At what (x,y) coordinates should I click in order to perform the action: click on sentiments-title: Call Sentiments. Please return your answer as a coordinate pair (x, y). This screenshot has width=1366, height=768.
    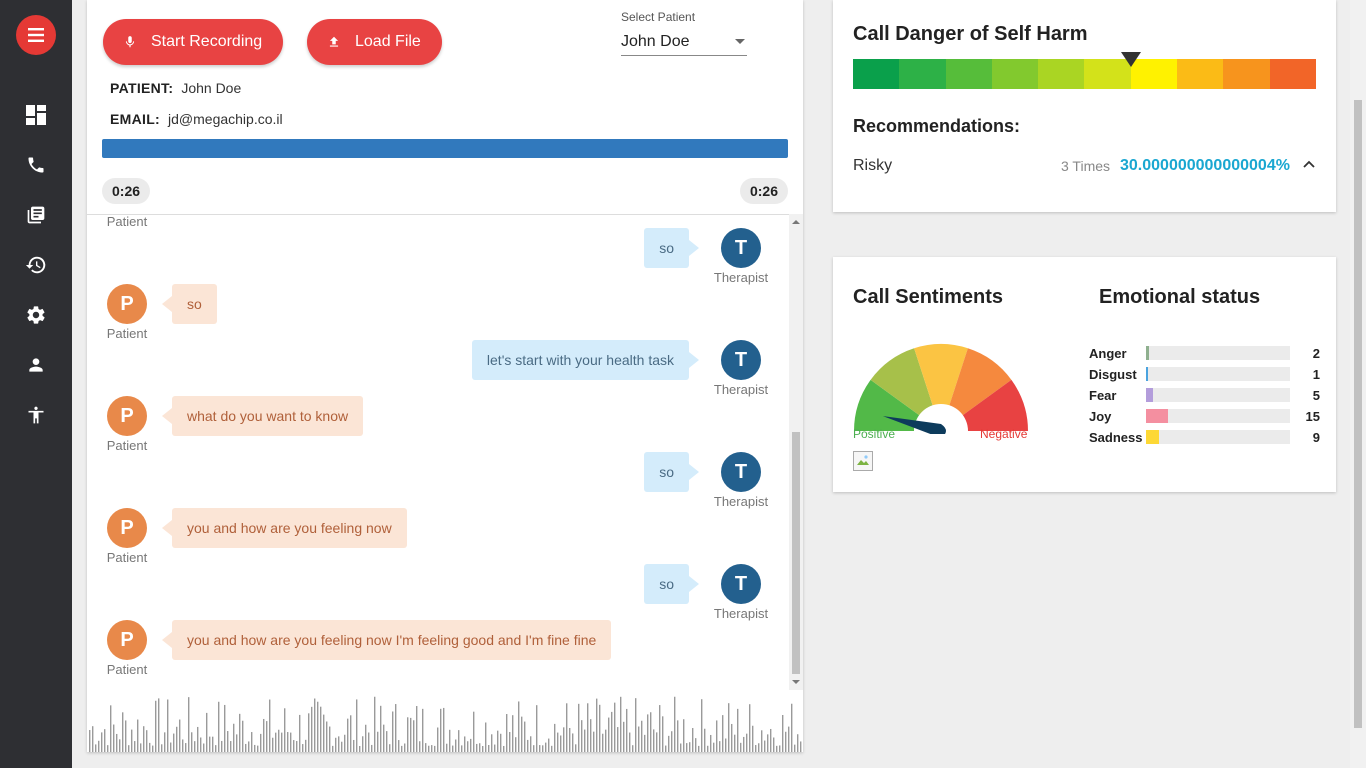
    Looking at the image, I should click on (928, 297).